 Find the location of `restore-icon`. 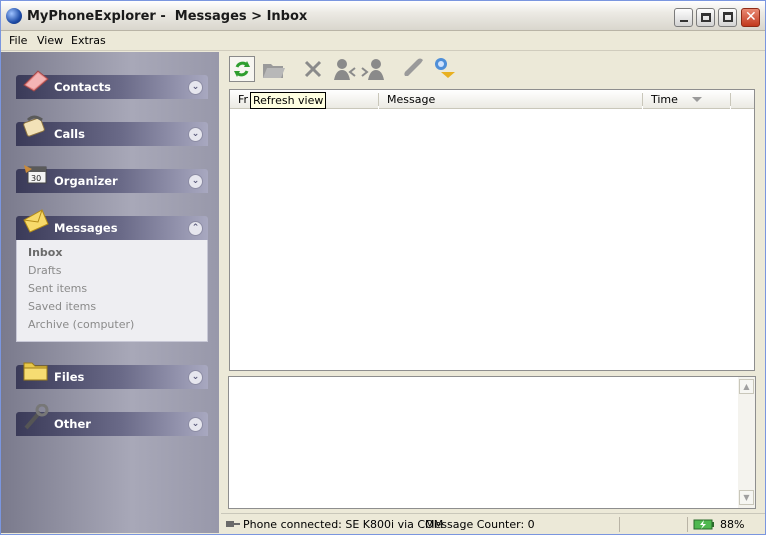

restore-icon is located at coordinates (728, 17).